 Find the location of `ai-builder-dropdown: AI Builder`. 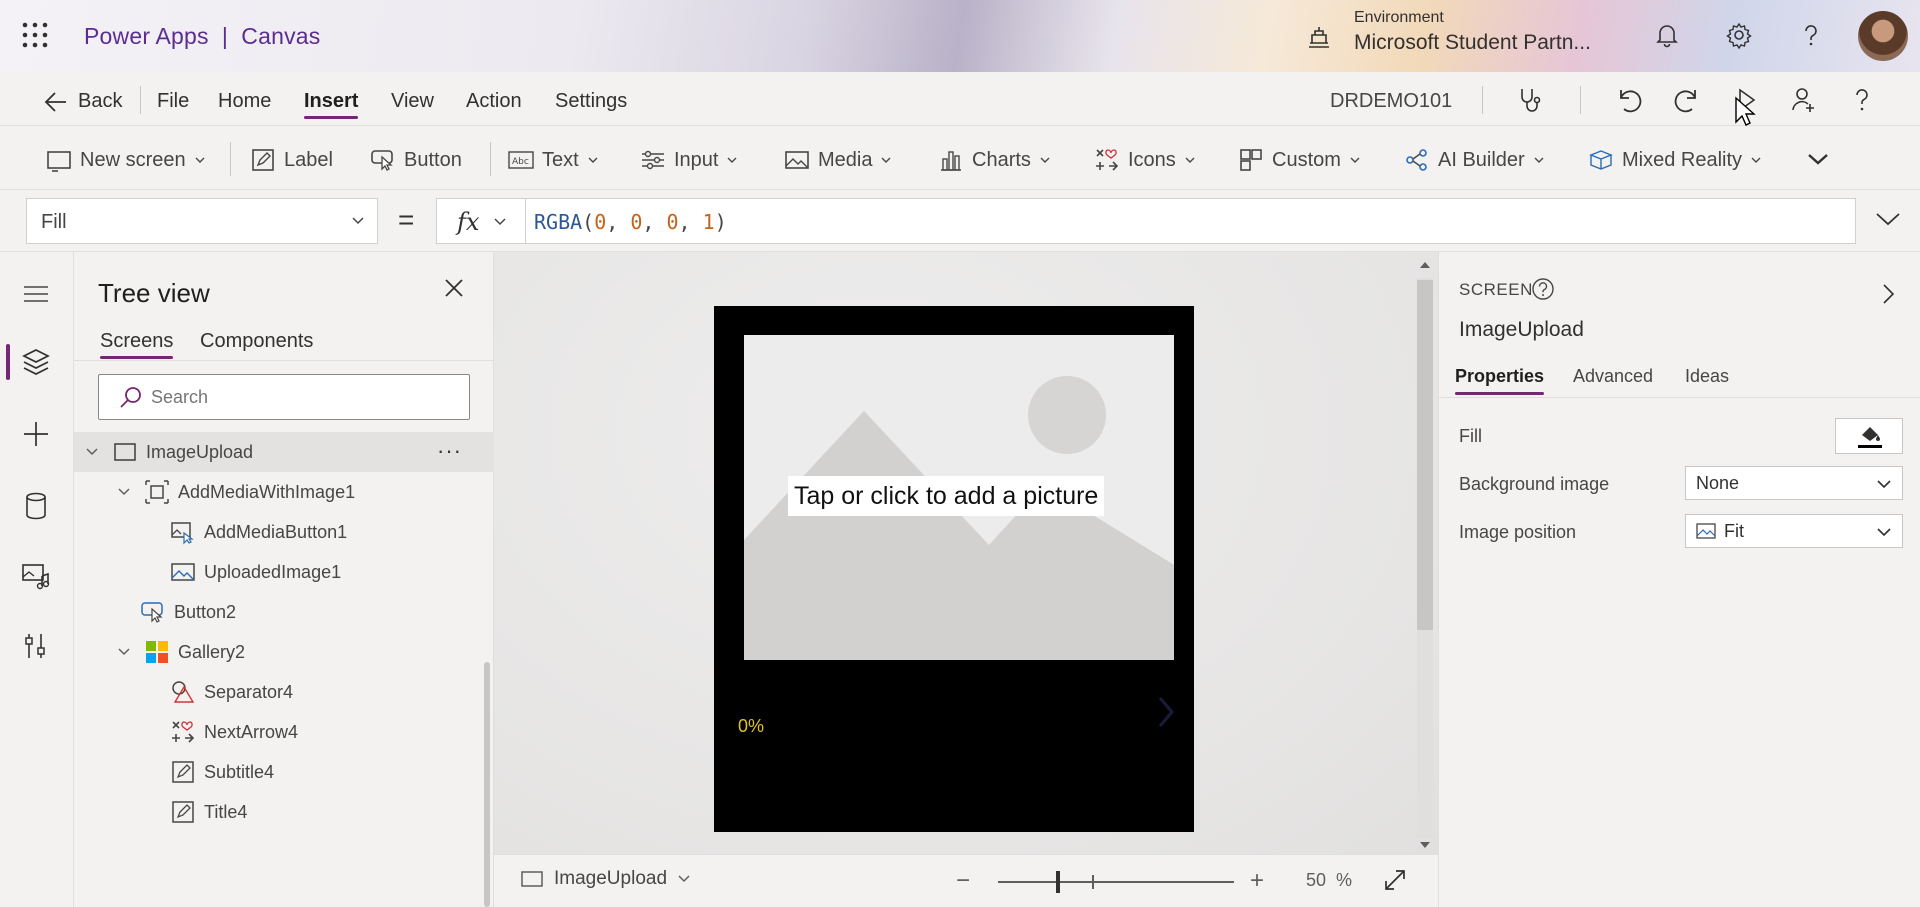

ai-builder-dropdown: AI Builder is located at coordinates (1474, 160).